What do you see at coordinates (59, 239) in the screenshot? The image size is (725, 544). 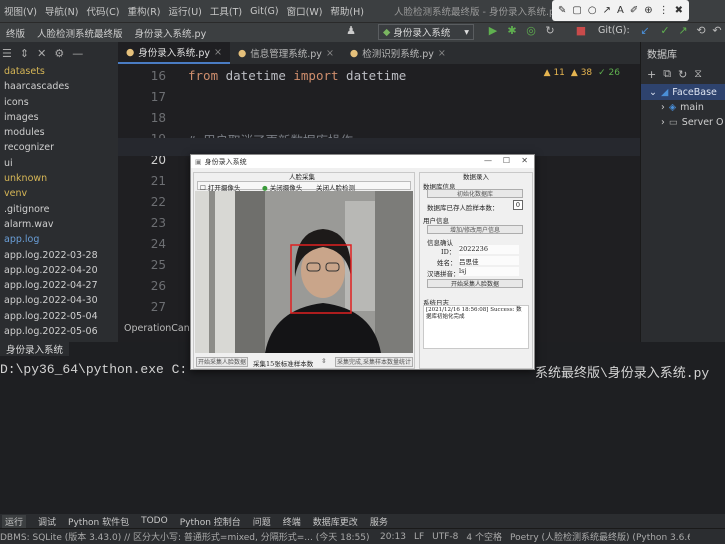 I see `tree-item-applog: app.log` at bounding box center [59, 239].